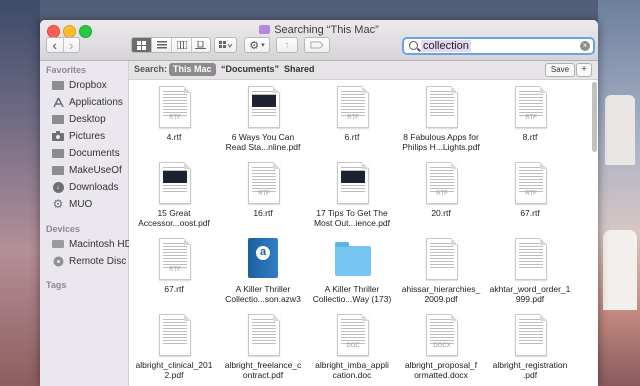  I want to click on action-button: ⚙ ▾, so click(257, 45).